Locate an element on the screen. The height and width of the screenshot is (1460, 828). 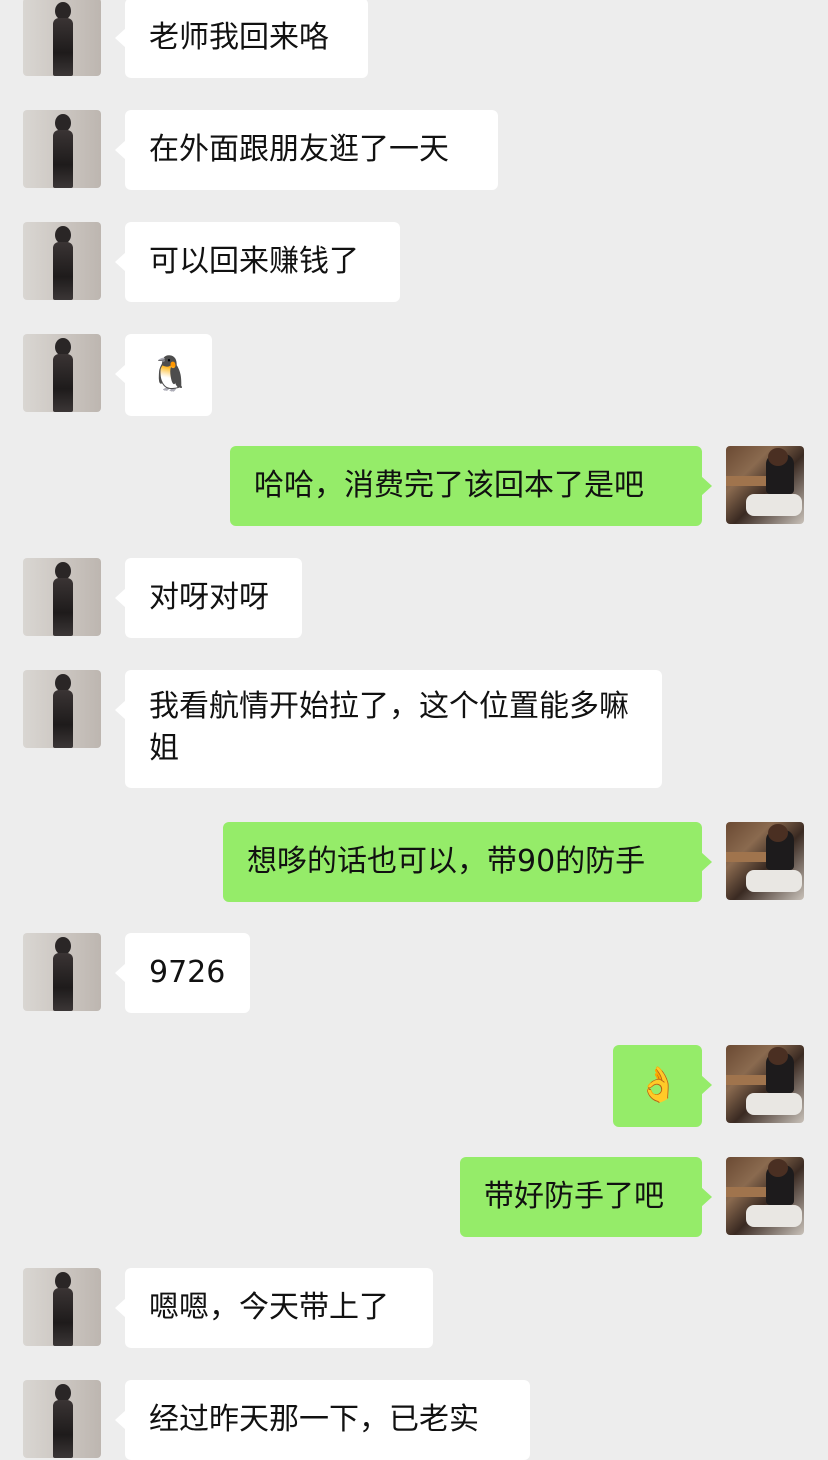
message-incoming: 嗯嗯，今天带上了 is located at coordinates (414, 1308).